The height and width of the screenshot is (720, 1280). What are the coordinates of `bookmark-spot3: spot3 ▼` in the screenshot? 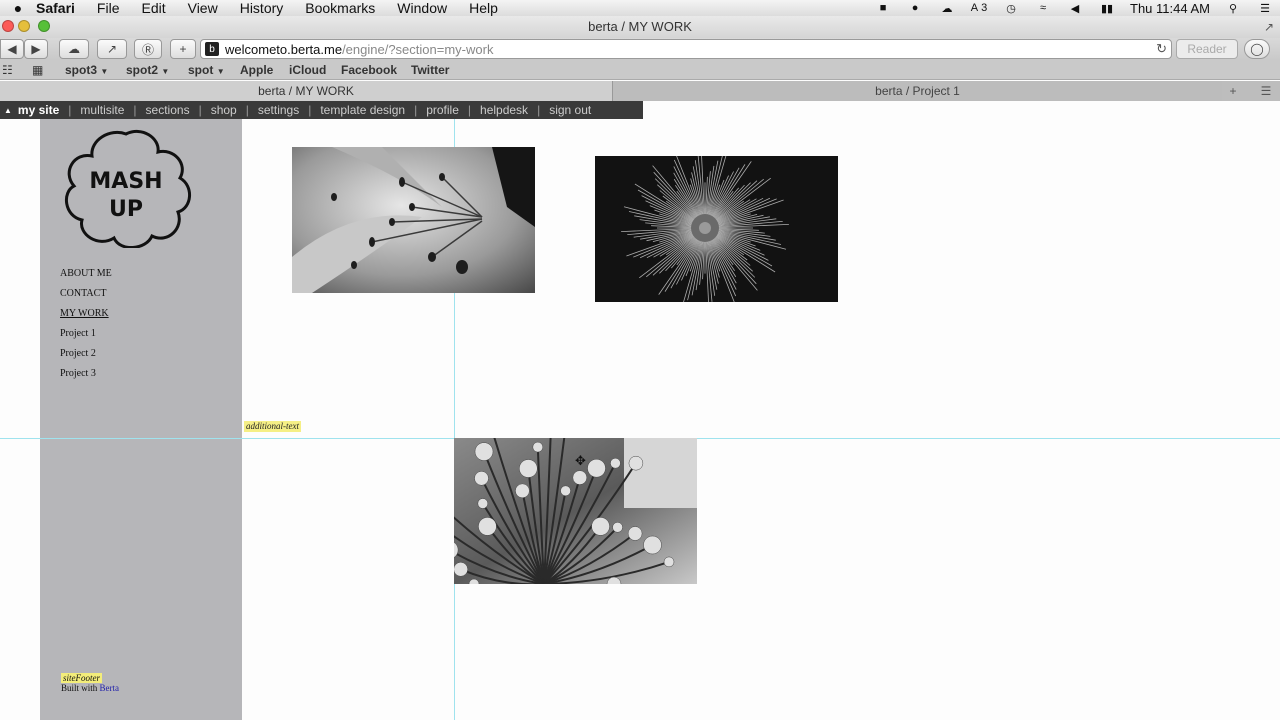 It's located at (86, 70).